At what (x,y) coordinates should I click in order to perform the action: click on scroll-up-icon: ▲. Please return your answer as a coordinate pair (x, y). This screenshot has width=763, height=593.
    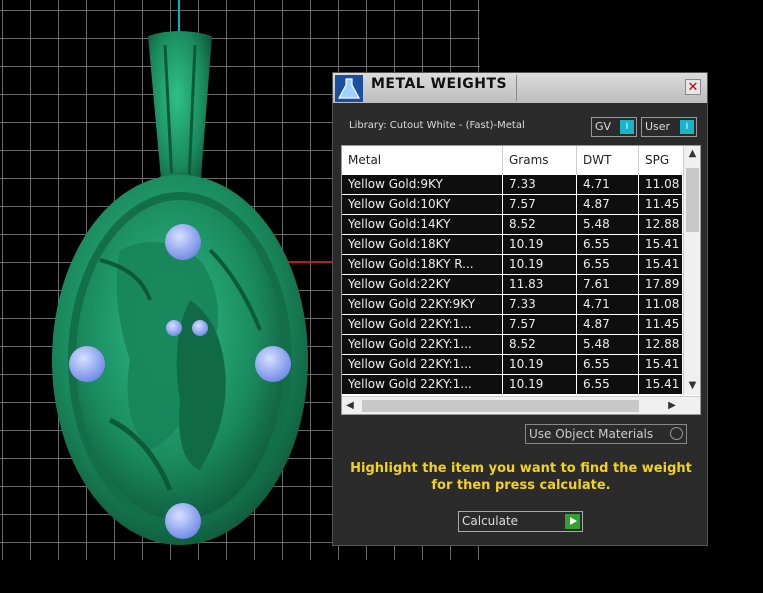
    Looking at the image, I should click on (692, 154).